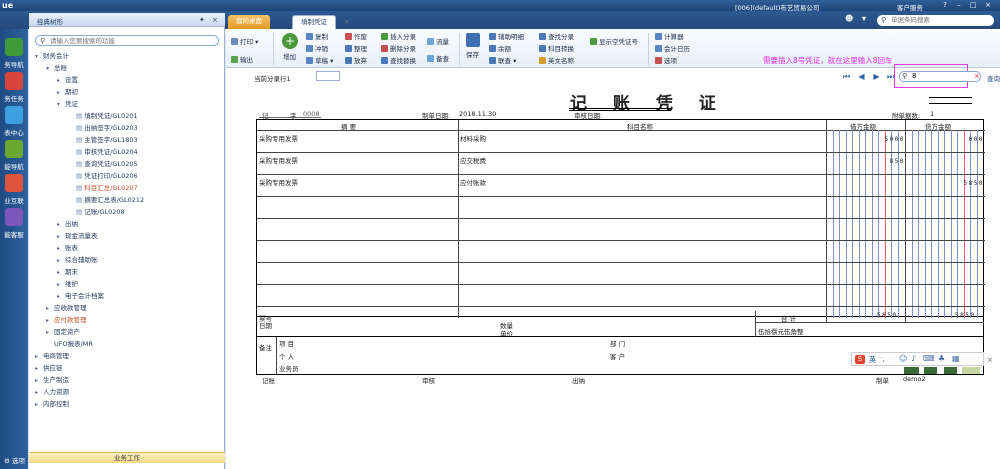  I want to click on tree-node: UFO报表/MR, so click(69, 344).